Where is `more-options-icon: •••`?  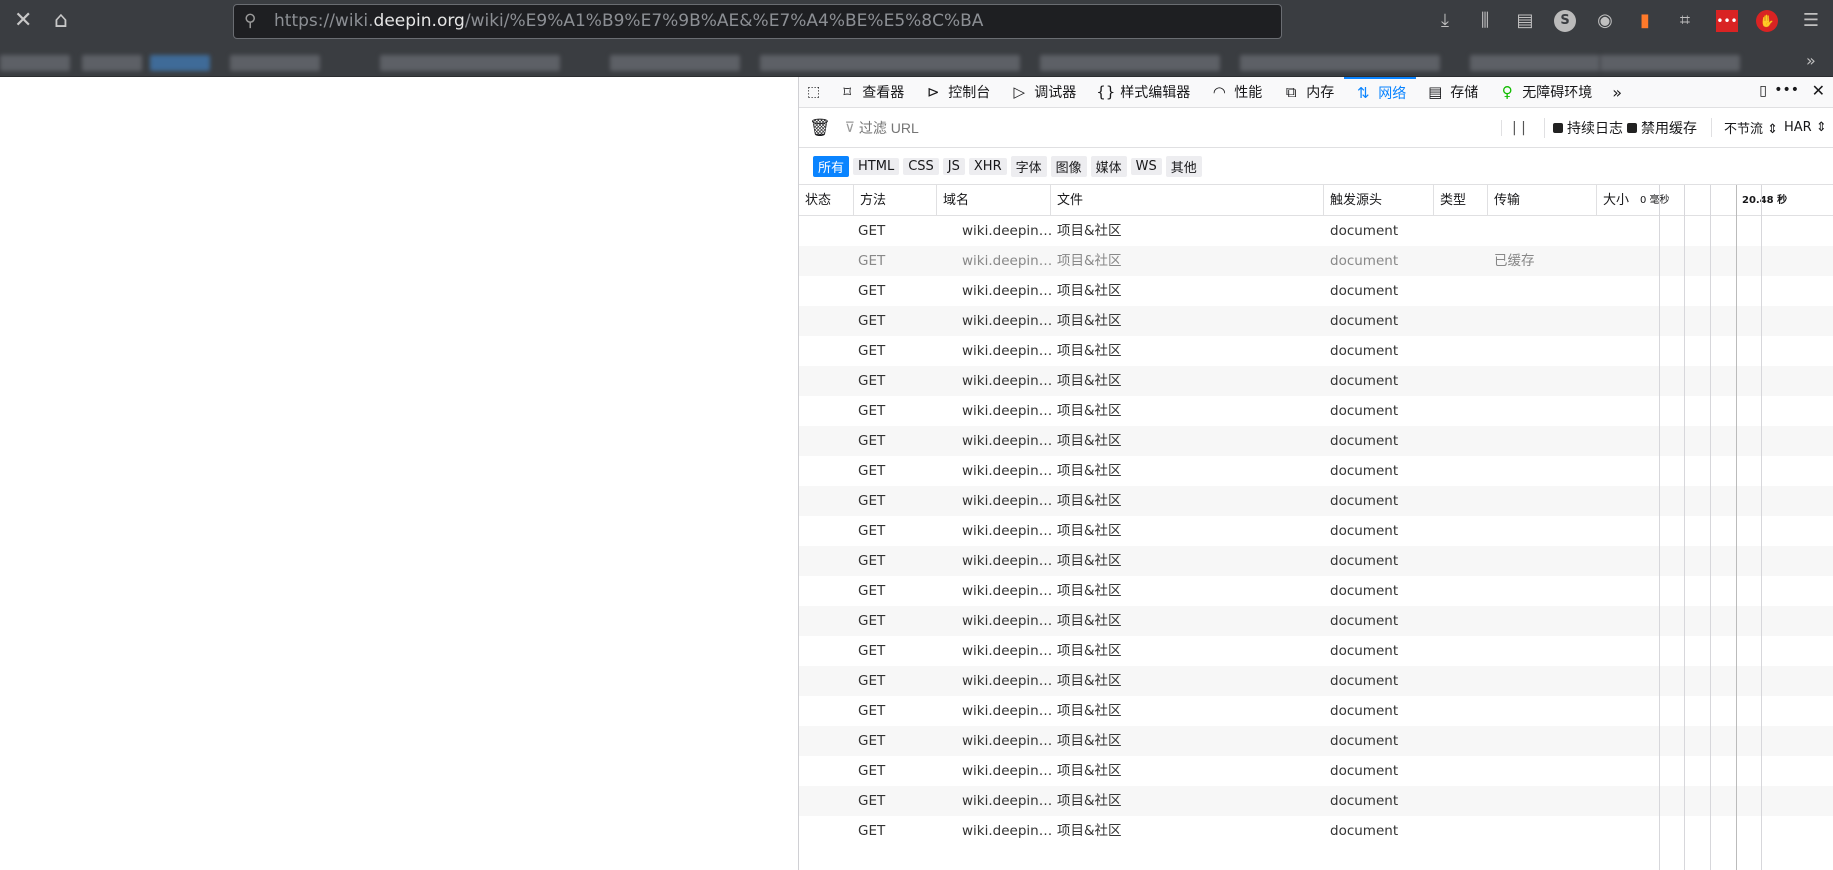 more-options-icon: ••• is located at coordinates (1786, 90).